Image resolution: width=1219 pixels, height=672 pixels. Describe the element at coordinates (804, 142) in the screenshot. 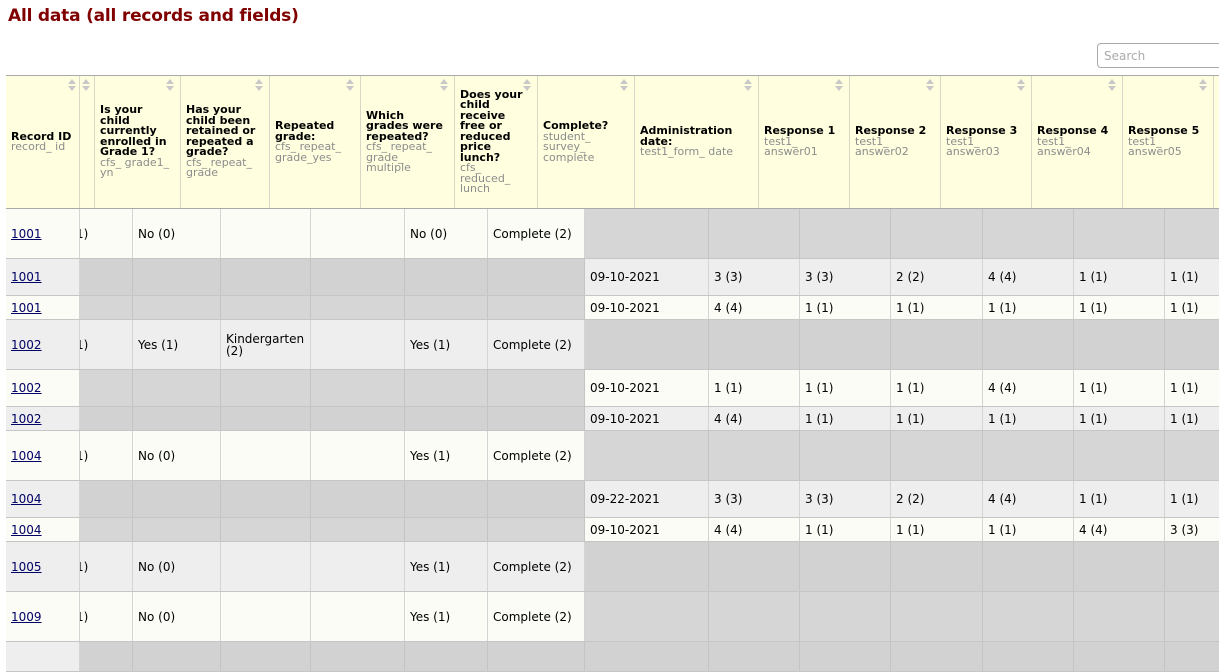

I see `column-header: Response 1 test1_ answer01` at that location.